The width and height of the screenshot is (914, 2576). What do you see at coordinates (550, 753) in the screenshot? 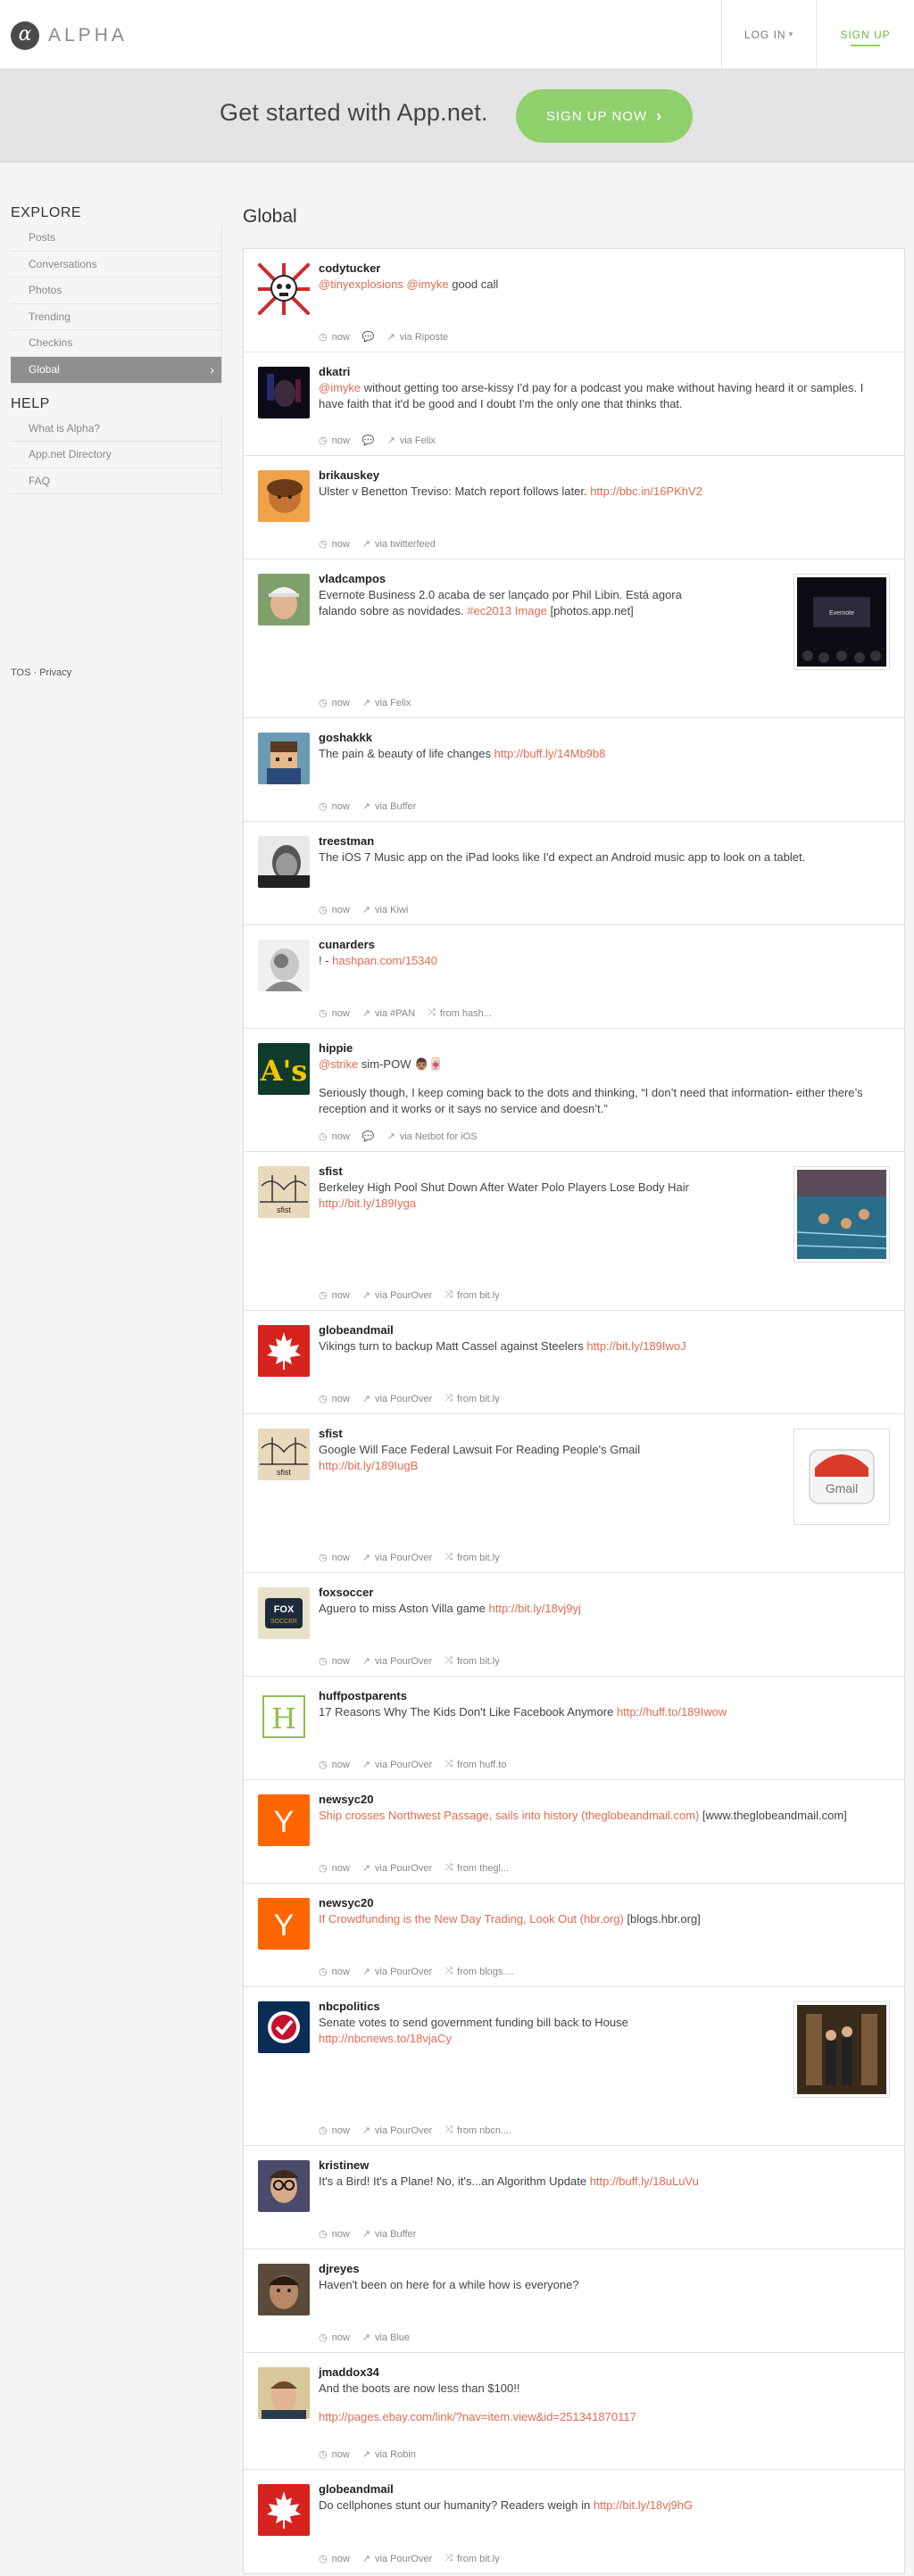
I see `post-link: http://buff.ly/14Mb9b8` at bounding box center [550, 753].